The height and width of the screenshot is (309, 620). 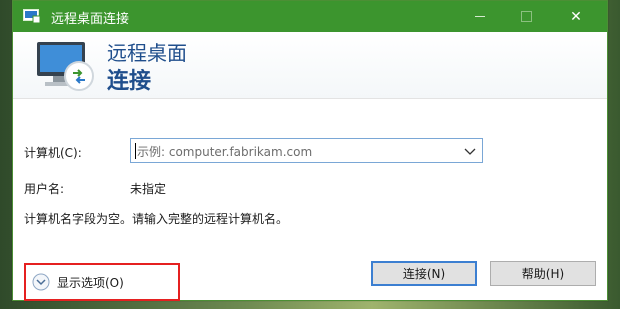 What do you see at coordinates (41, 282) in the screenshot?
I see `expand-circle-icon` at bounding box center [41, 282].